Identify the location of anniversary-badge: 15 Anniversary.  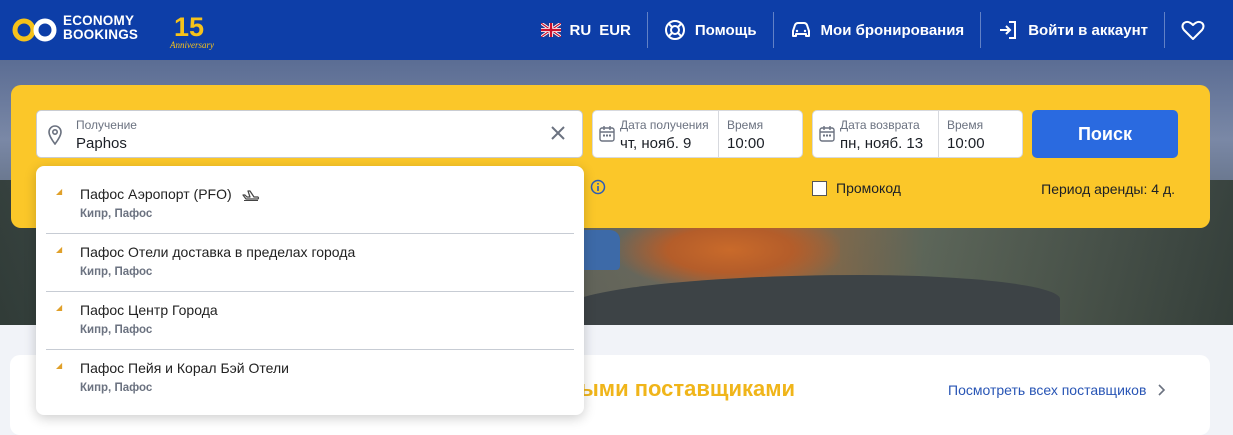
(194, 32).